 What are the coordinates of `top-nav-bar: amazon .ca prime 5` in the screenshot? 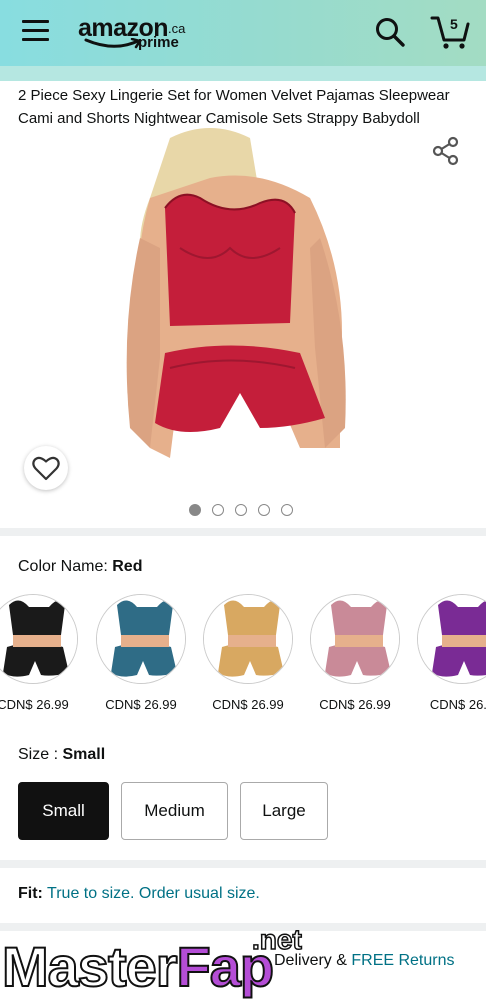 It's located at (243, 33).